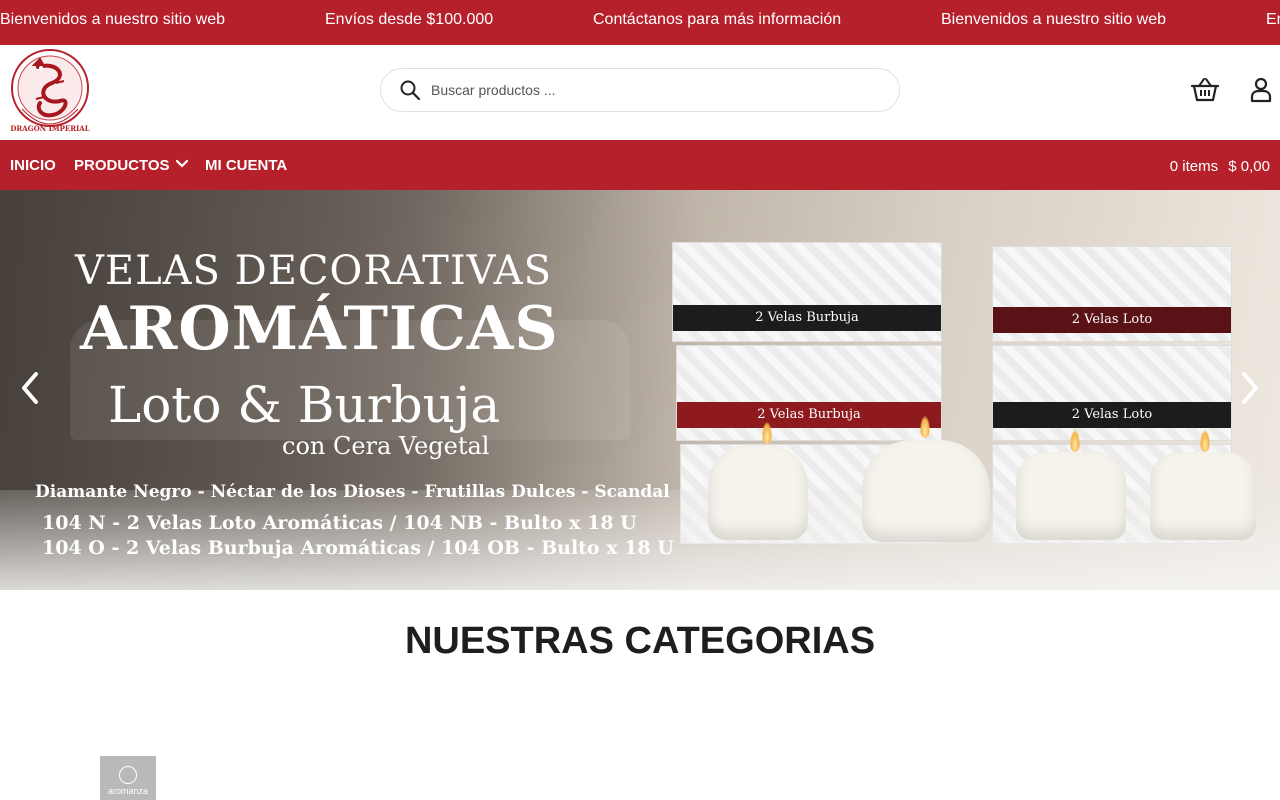 The width and height of the screenshot is (1280, 800). What do you see at coordinates (386, 446) in the screenshot?
I see `hero-subtitle: con Cera Vegetal` at bounding box center [386, 446].